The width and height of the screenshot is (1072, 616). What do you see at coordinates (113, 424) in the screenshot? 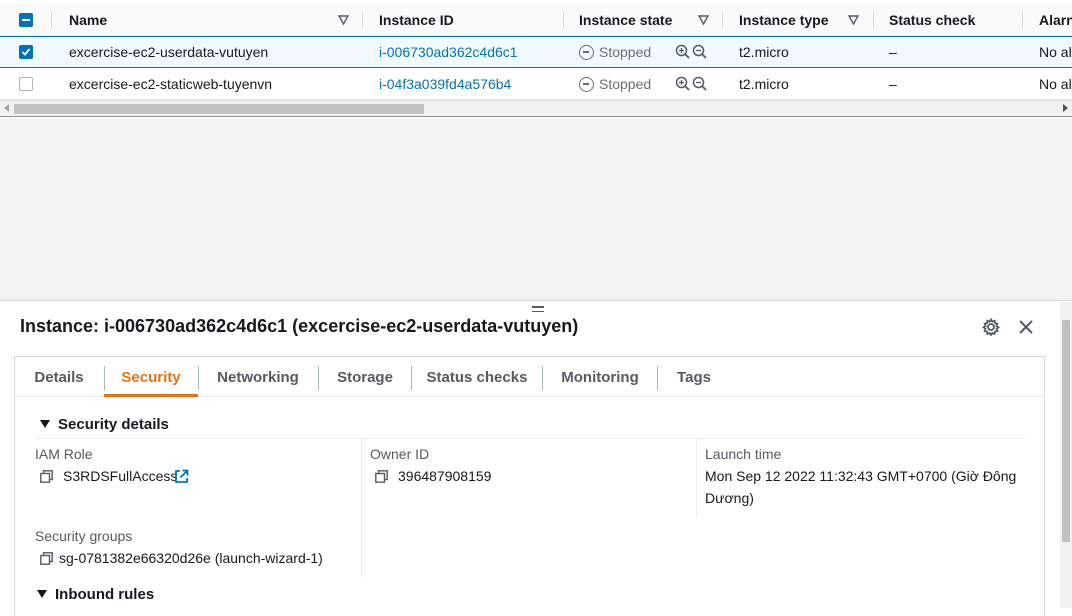
I see `security-details-heading: Security details` at bounding box center [113, 424].